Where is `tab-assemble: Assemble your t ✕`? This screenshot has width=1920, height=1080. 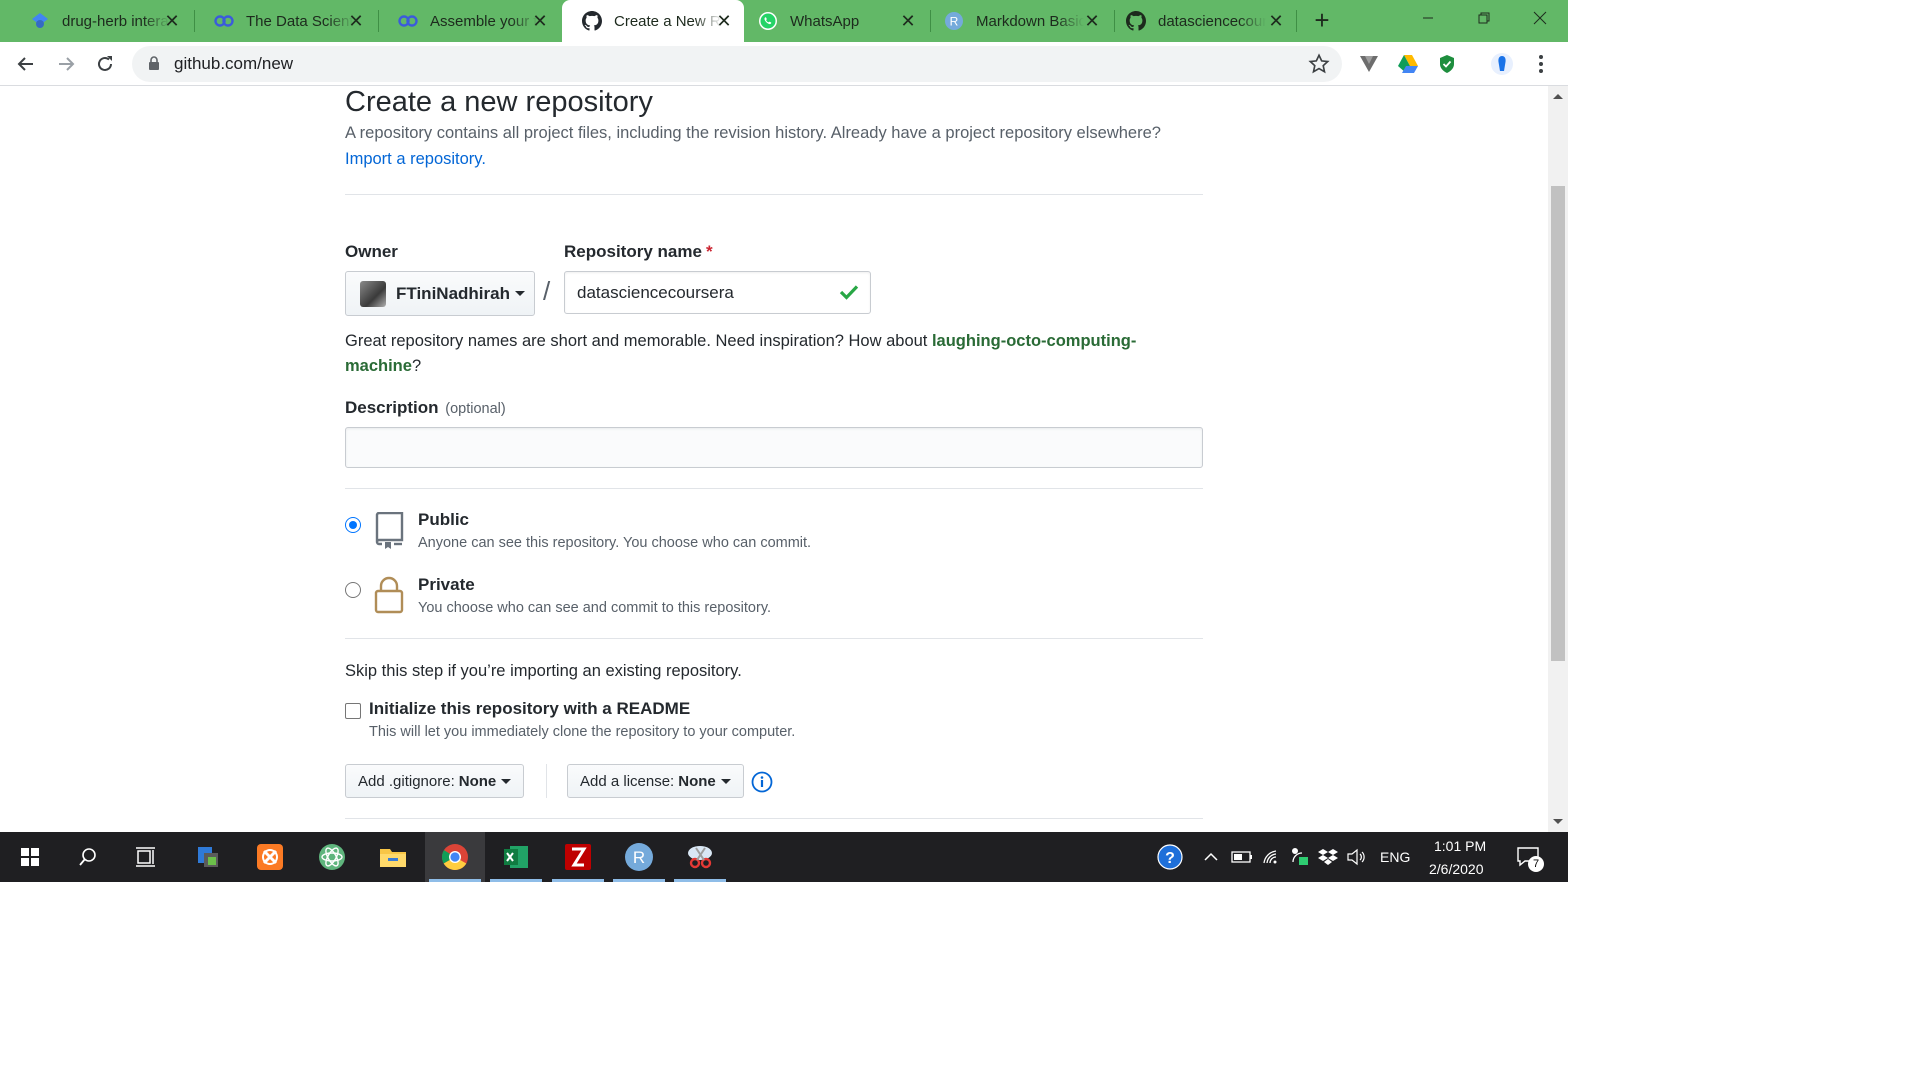 tab-assemble: Assemble your t ✕ is located at coordinates (469, 21).